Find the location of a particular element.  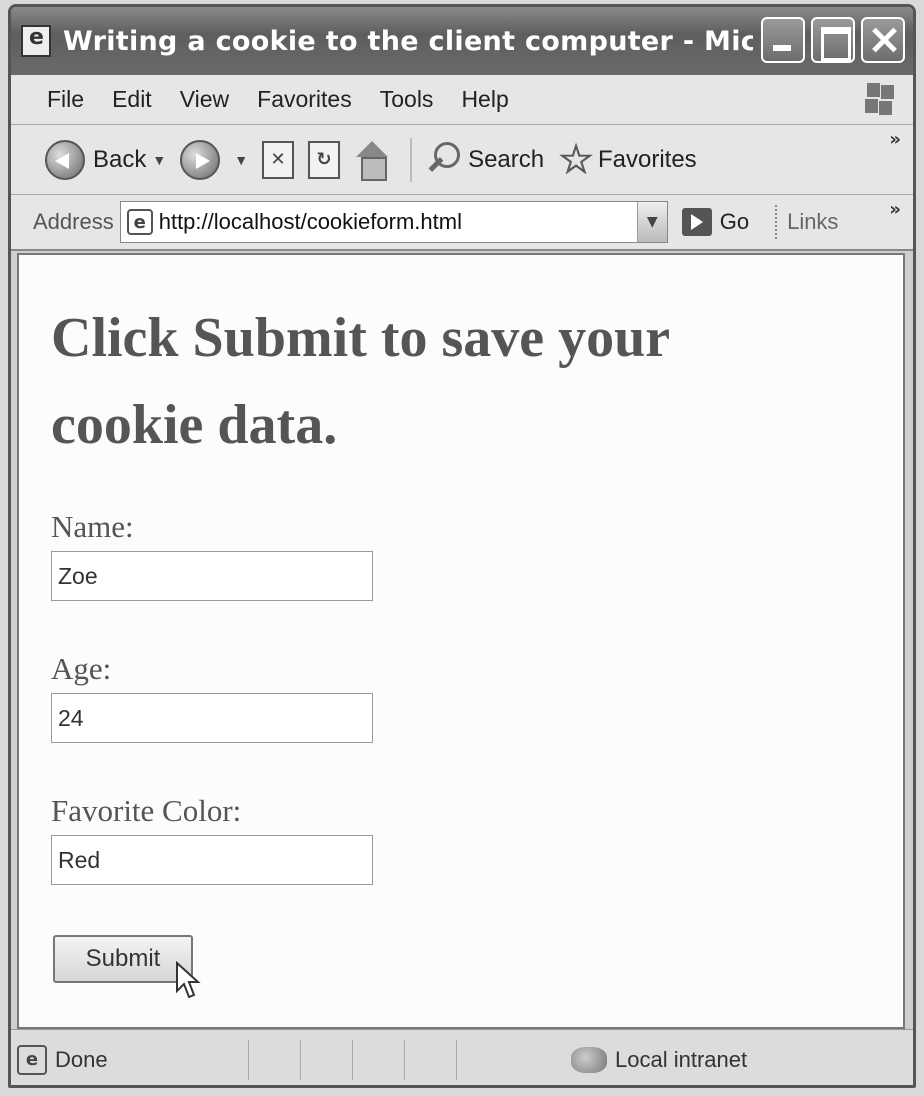

favorites-button: ☆ Favorites is located at coordinates (627, 159).